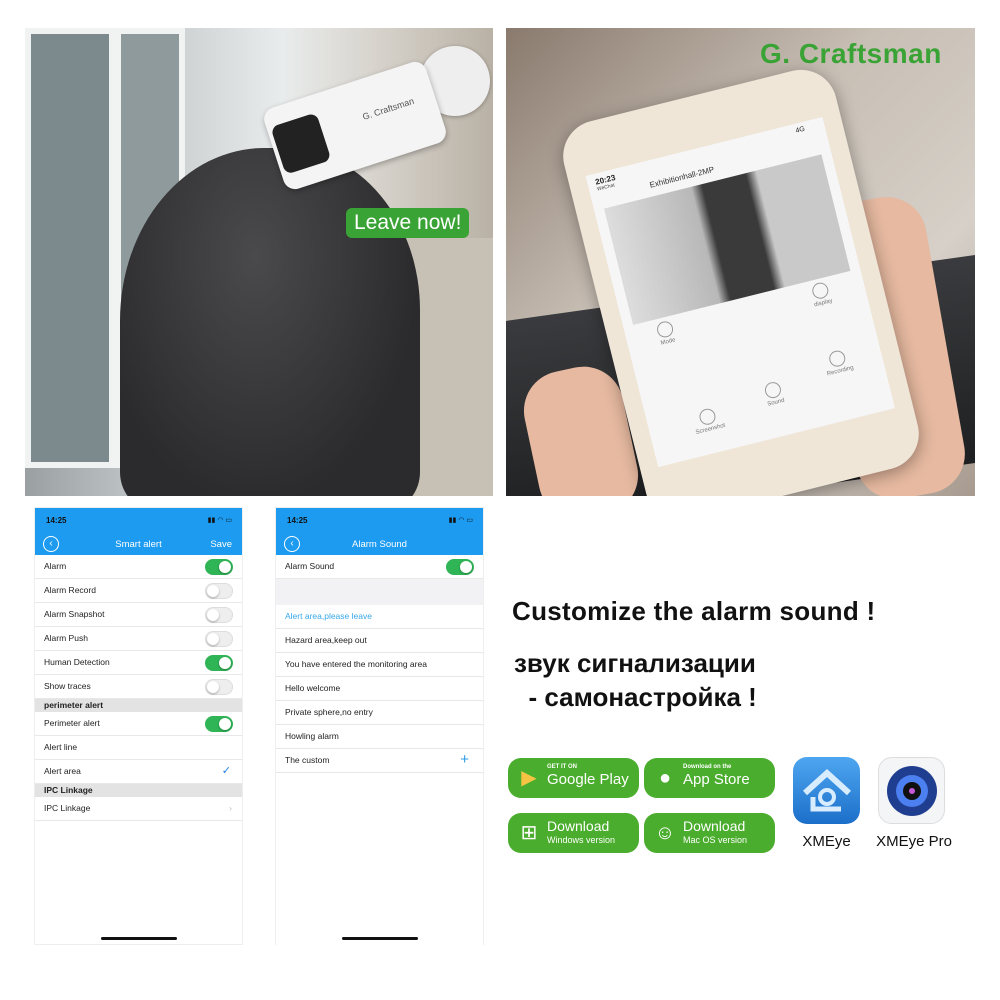  I want to click on mac-download-badge: ☺ Download Mac OS version, so click(709, 833).